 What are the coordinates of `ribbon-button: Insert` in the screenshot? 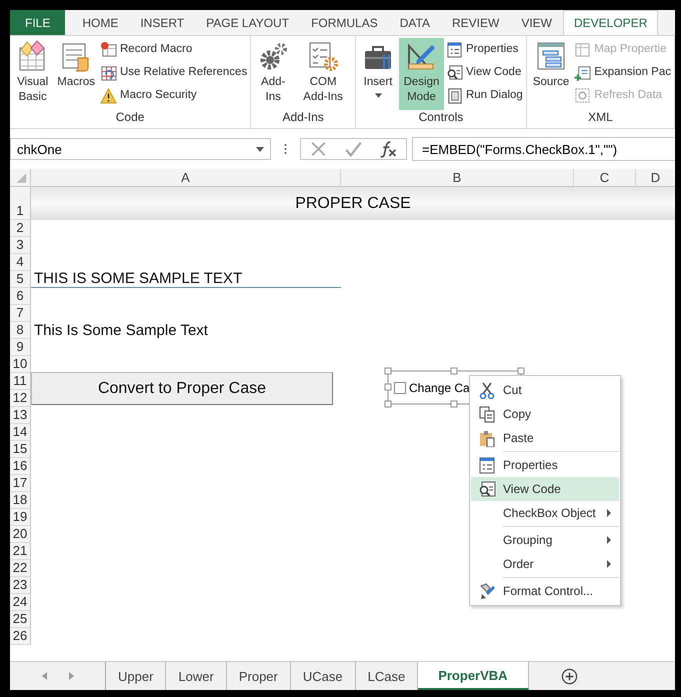 It's located at (378, 74).